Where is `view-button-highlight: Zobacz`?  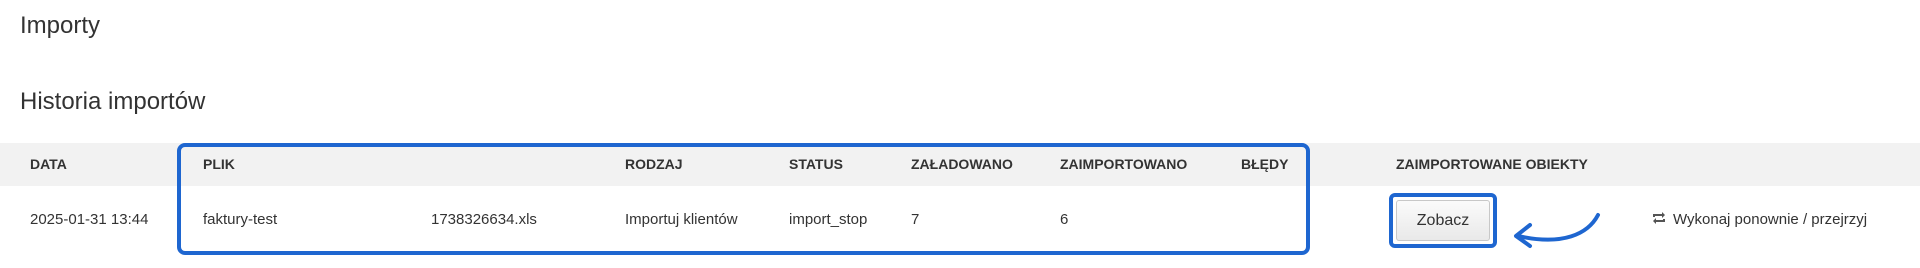
view-button-highlight: Zobacz is located at coordinates (1443, 220).